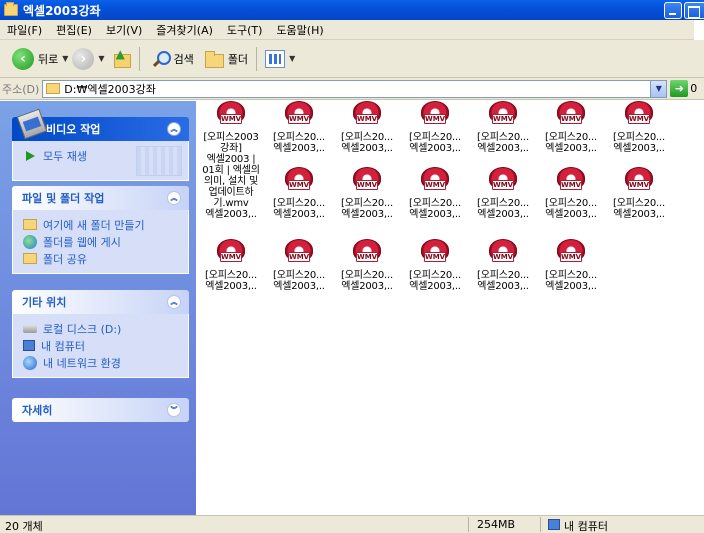  What do you see at coordinates (226, 59) in the screenshot?
I see `folders-button: 폴더` at bounding box center [226, 59].